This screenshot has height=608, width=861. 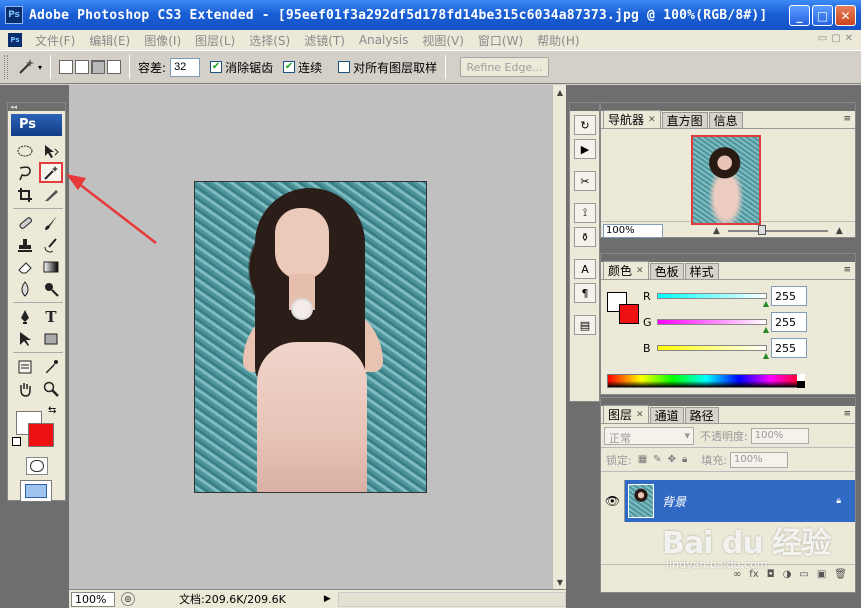 What do you see at coordinates (789, 296) in the screenshot?
I see `red-channel-input: 255` at bounding box center [789, 296].